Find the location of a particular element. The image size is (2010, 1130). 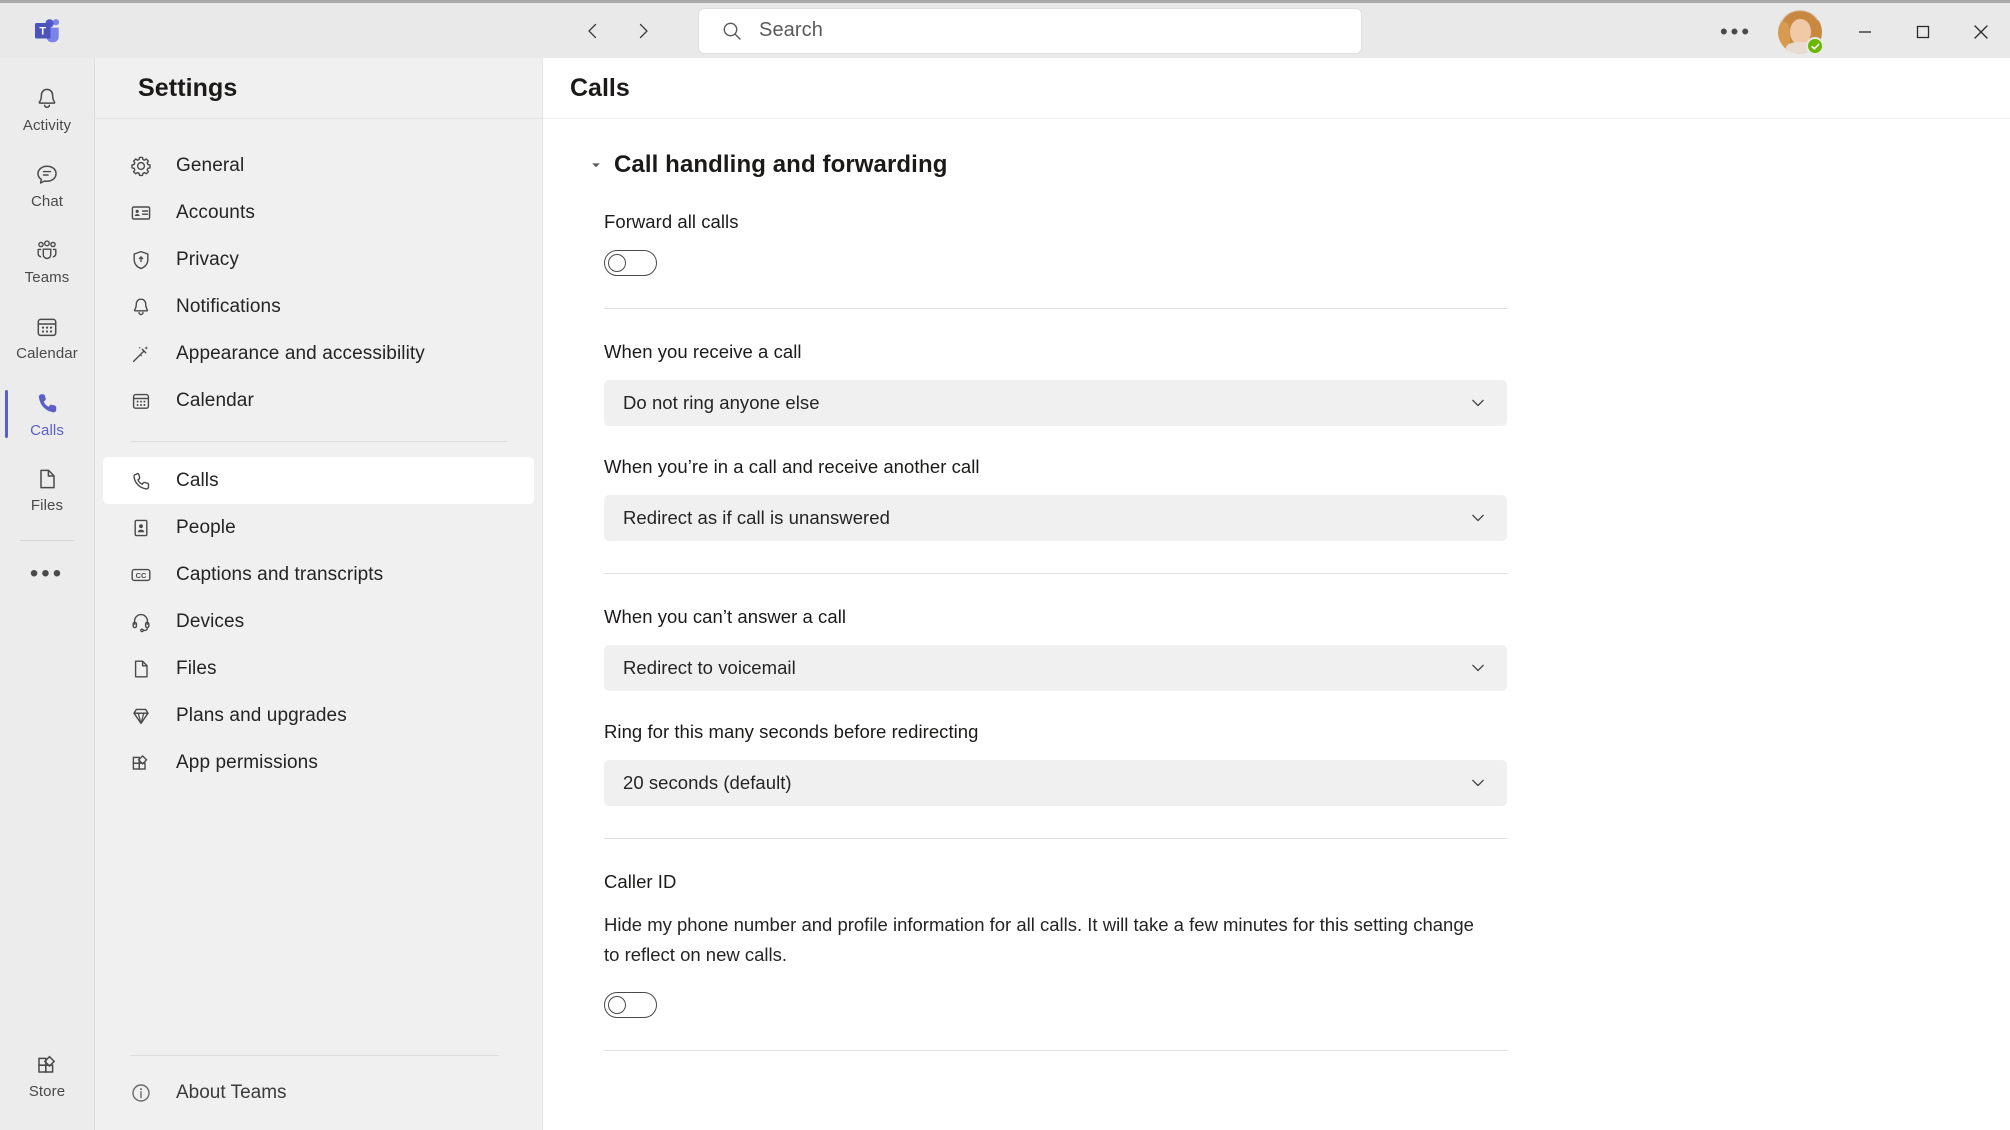

headset-icon is located at coordinates (140, 621).